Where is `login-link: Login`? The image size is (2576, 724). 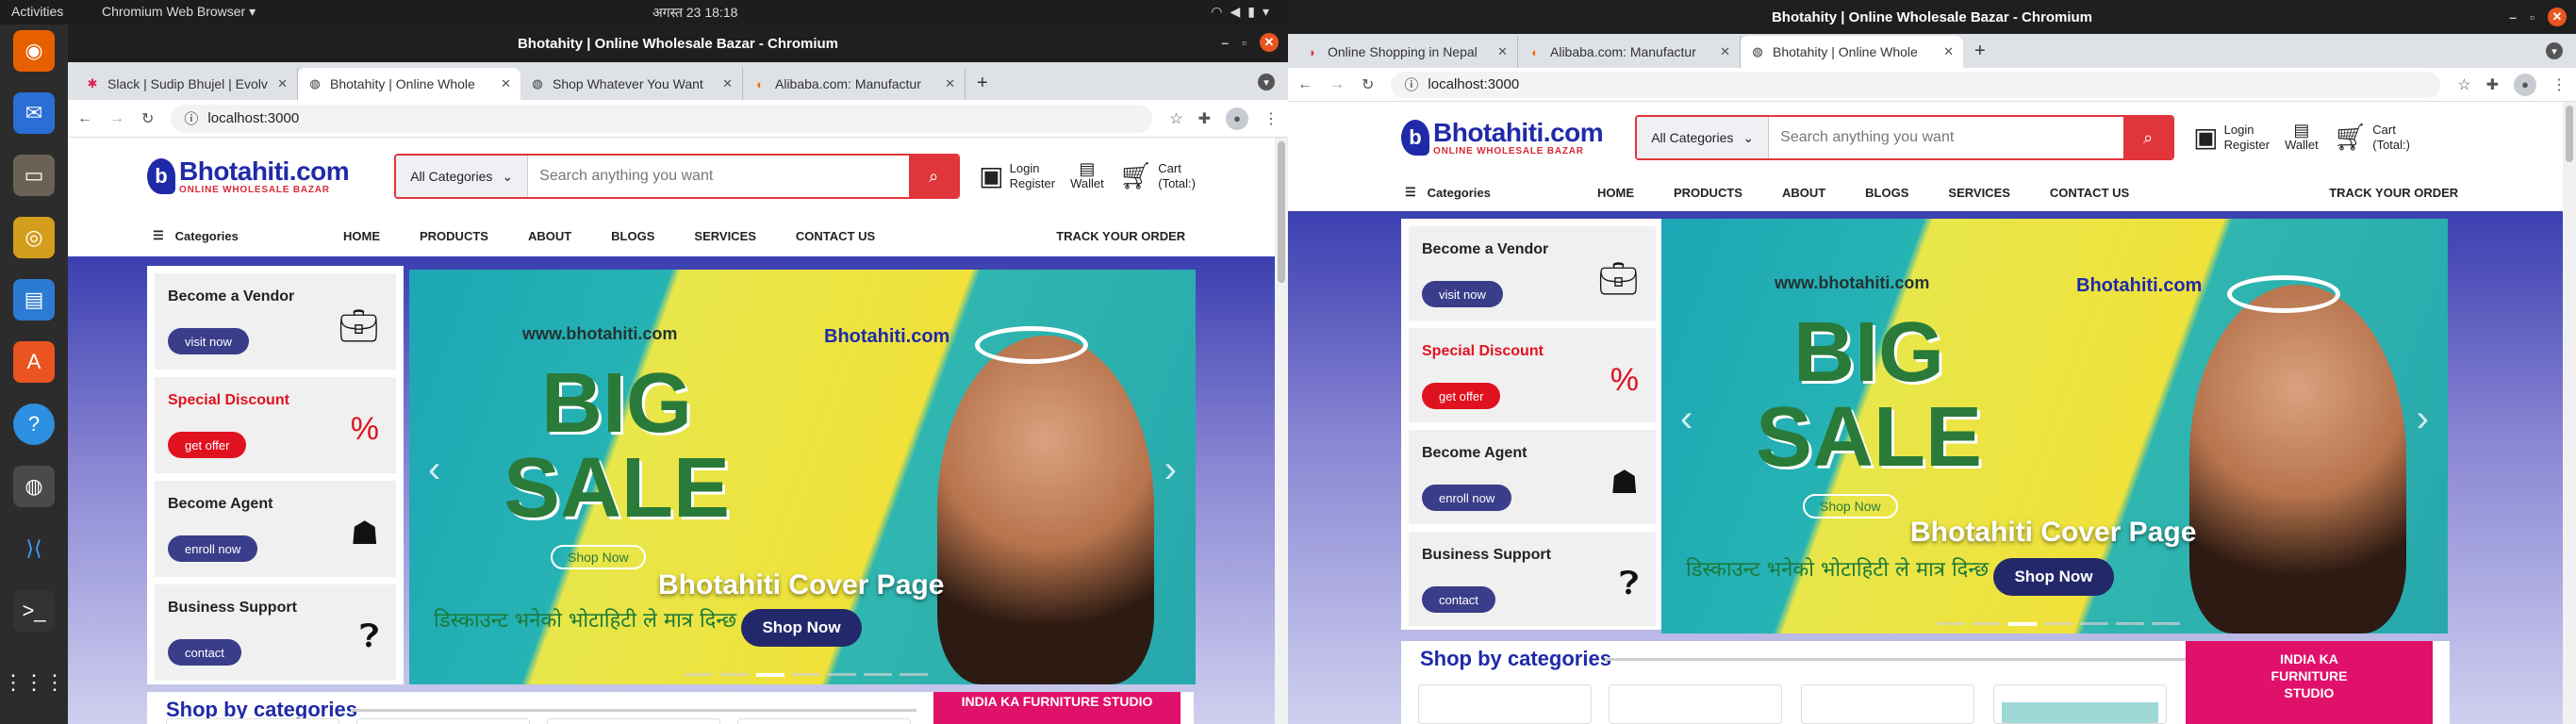 login-link: Login is located at coordinates (2239, 130).